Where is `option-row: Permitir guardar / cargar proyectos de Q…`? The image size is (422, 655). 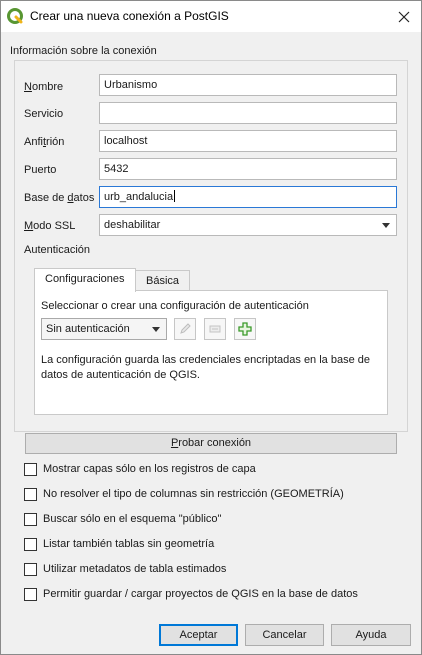 option-row: Permitir guardar / cargar proyectos de Q… is located at coordinates (191, 594).